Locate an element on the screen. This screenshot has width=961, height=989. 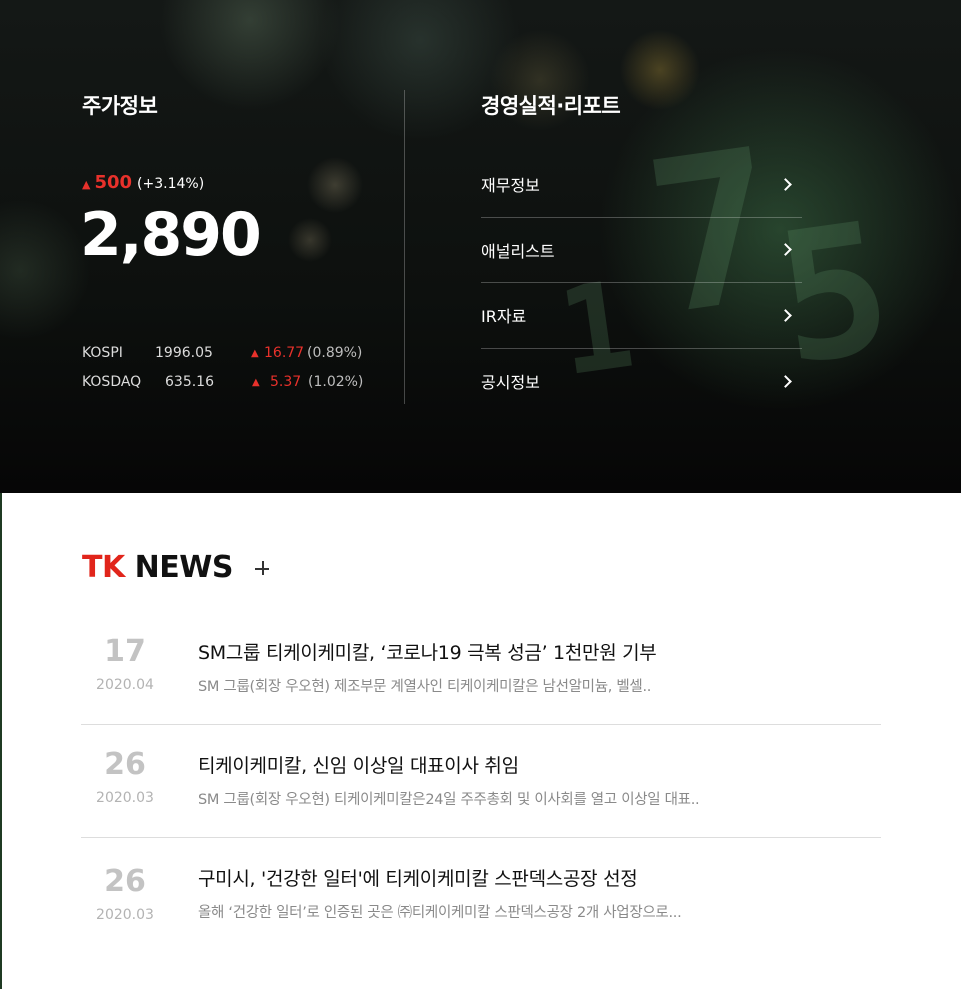
news-headline: 티케이케미칼, 신임 이상일 대표이사 취임 is located at coordinates (358, 764).